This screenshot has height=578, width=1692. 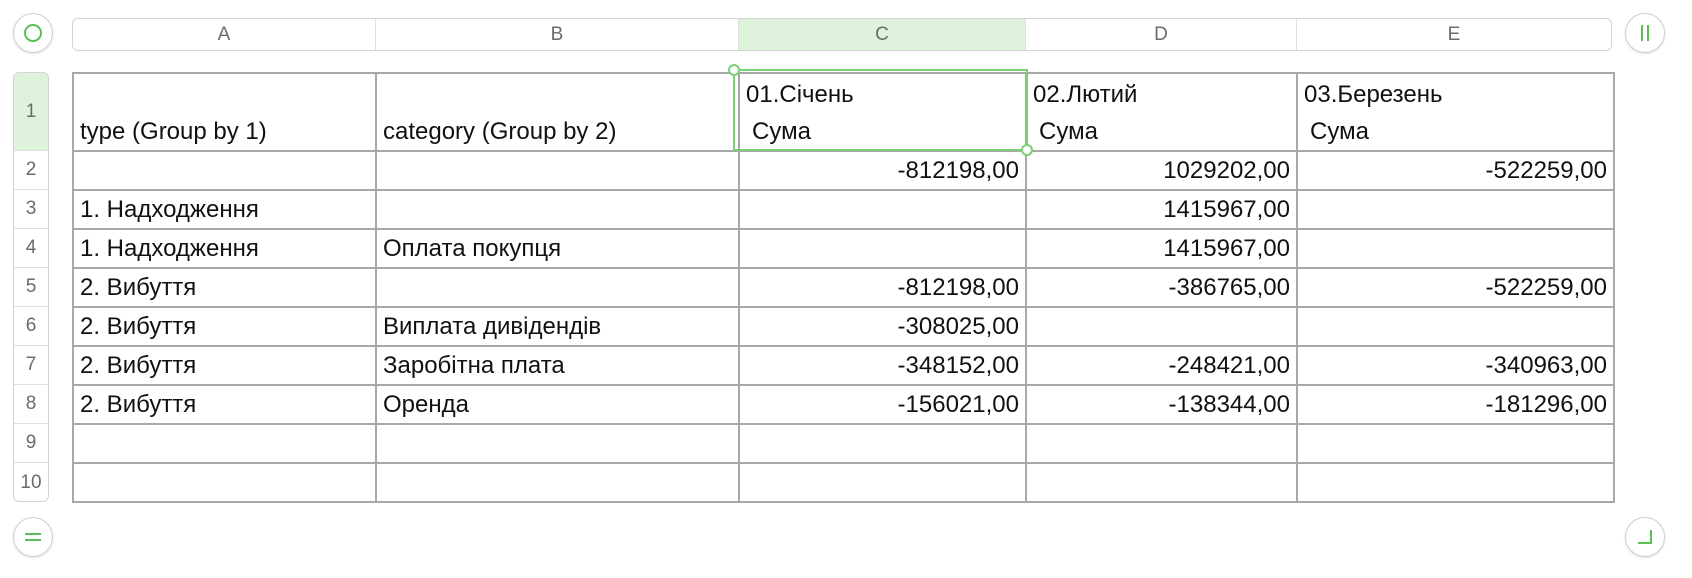 I want to click on row-header-6: 6, so click(x=31, y=326).